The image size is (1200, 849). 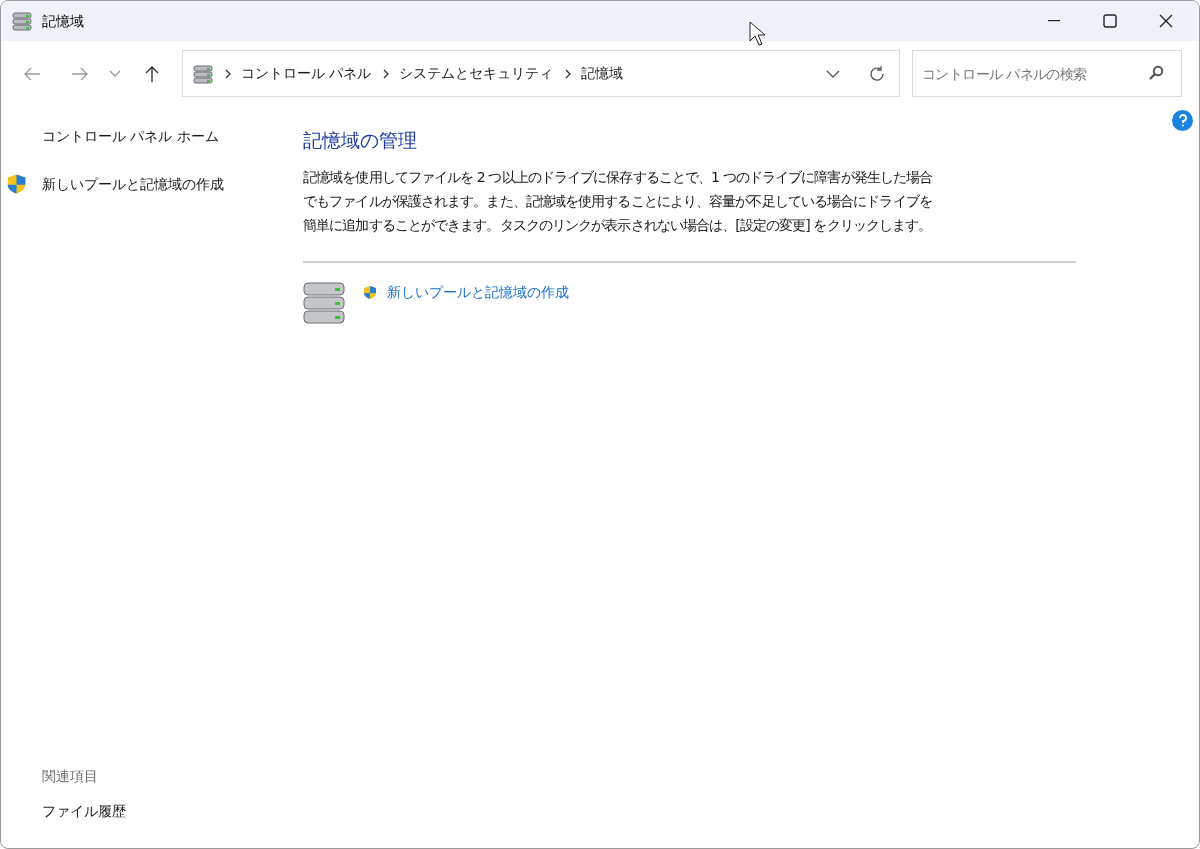 I want to click on search-icon, so click(x=1156, y=73).